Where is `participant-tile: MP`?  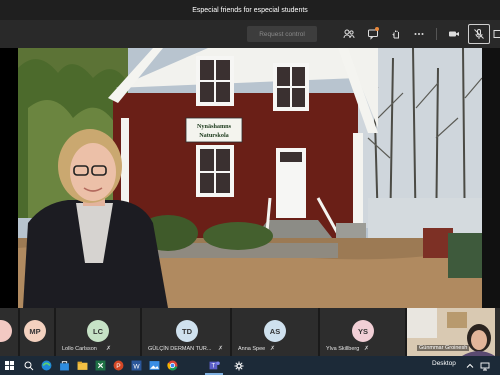
participant-tile: MP is located at coordinates (37, 332).